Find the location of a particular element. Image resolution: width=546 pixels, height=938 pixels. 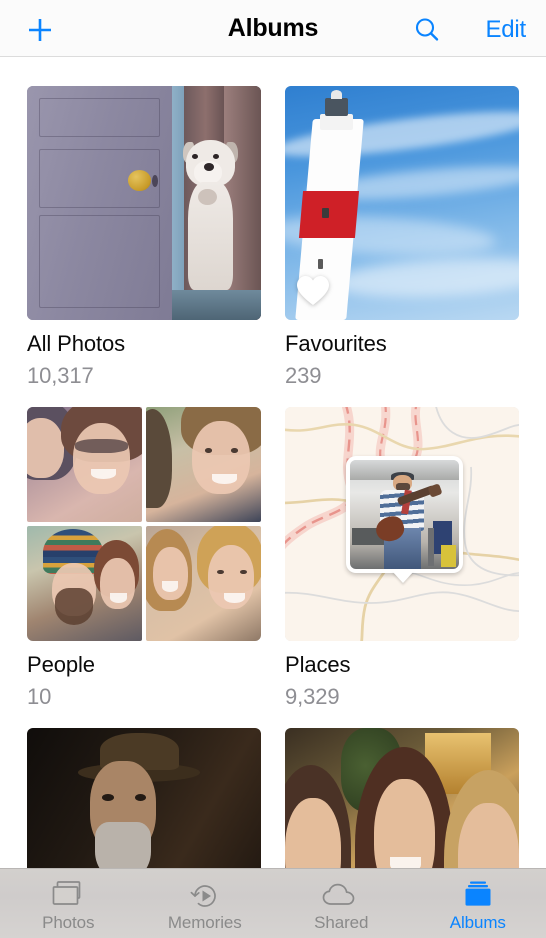

album-count: 9,329 is located at coordinates (312, 696).